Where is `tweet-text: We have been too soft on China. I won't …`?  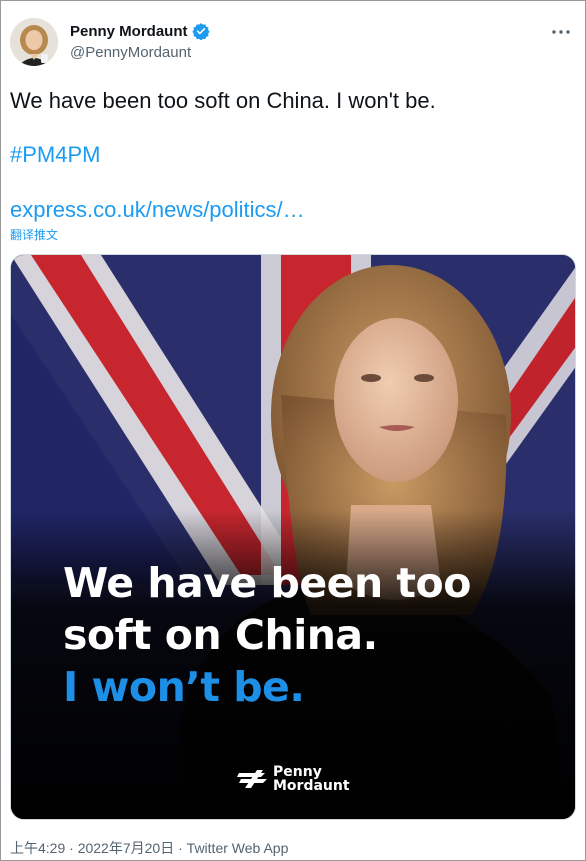
tweet-text: We have been too soft on China. I won't … is located at coordinates (223, 100).